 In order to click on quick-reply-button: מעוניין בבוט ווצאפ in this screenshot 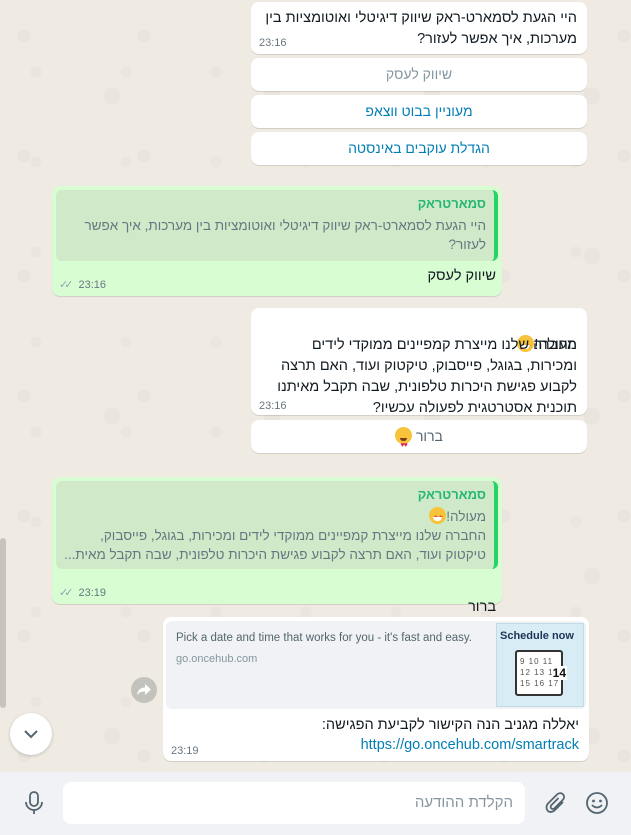, I will do `click(419, 111)`.